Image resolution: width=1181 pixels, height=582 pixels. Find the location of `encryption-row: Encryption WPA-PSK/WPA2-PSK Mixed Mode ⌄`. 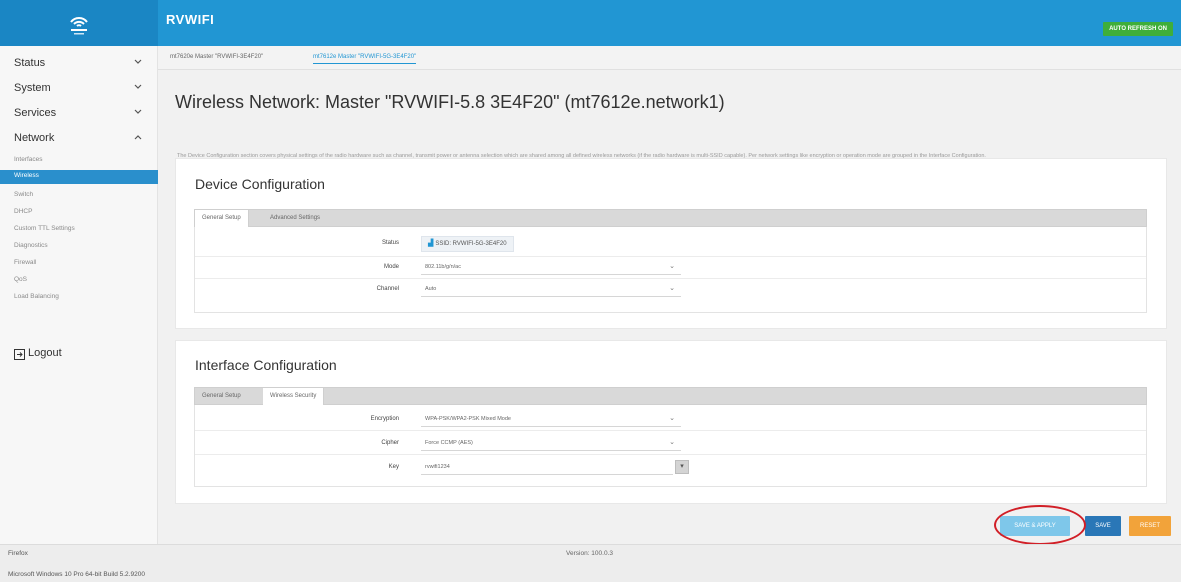

encryption-row: Encryption WPA-PSK/WPA2-PSK Mixed Mode ⌄ is located at coordinates (670, 420).